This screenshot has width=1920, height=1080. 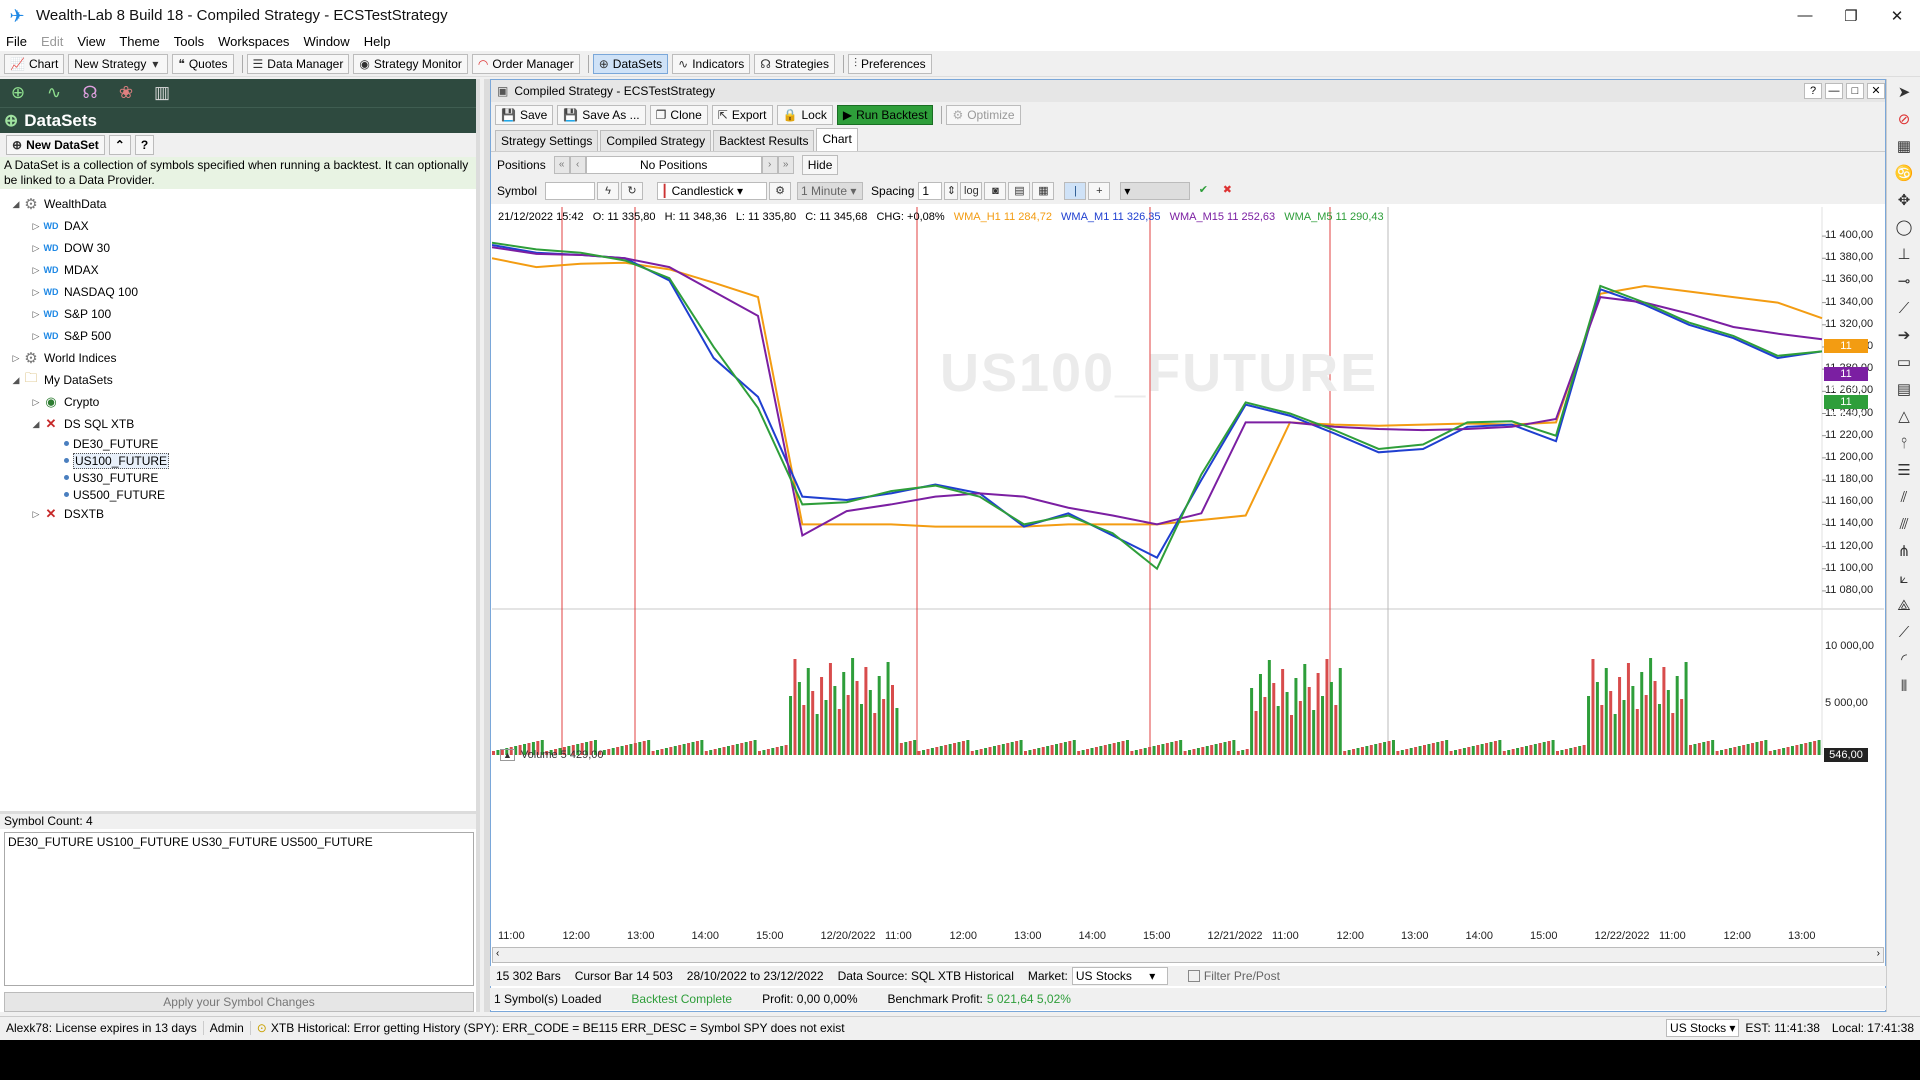 I want to click on first-position-icon: «, so click(x=561, y=165).